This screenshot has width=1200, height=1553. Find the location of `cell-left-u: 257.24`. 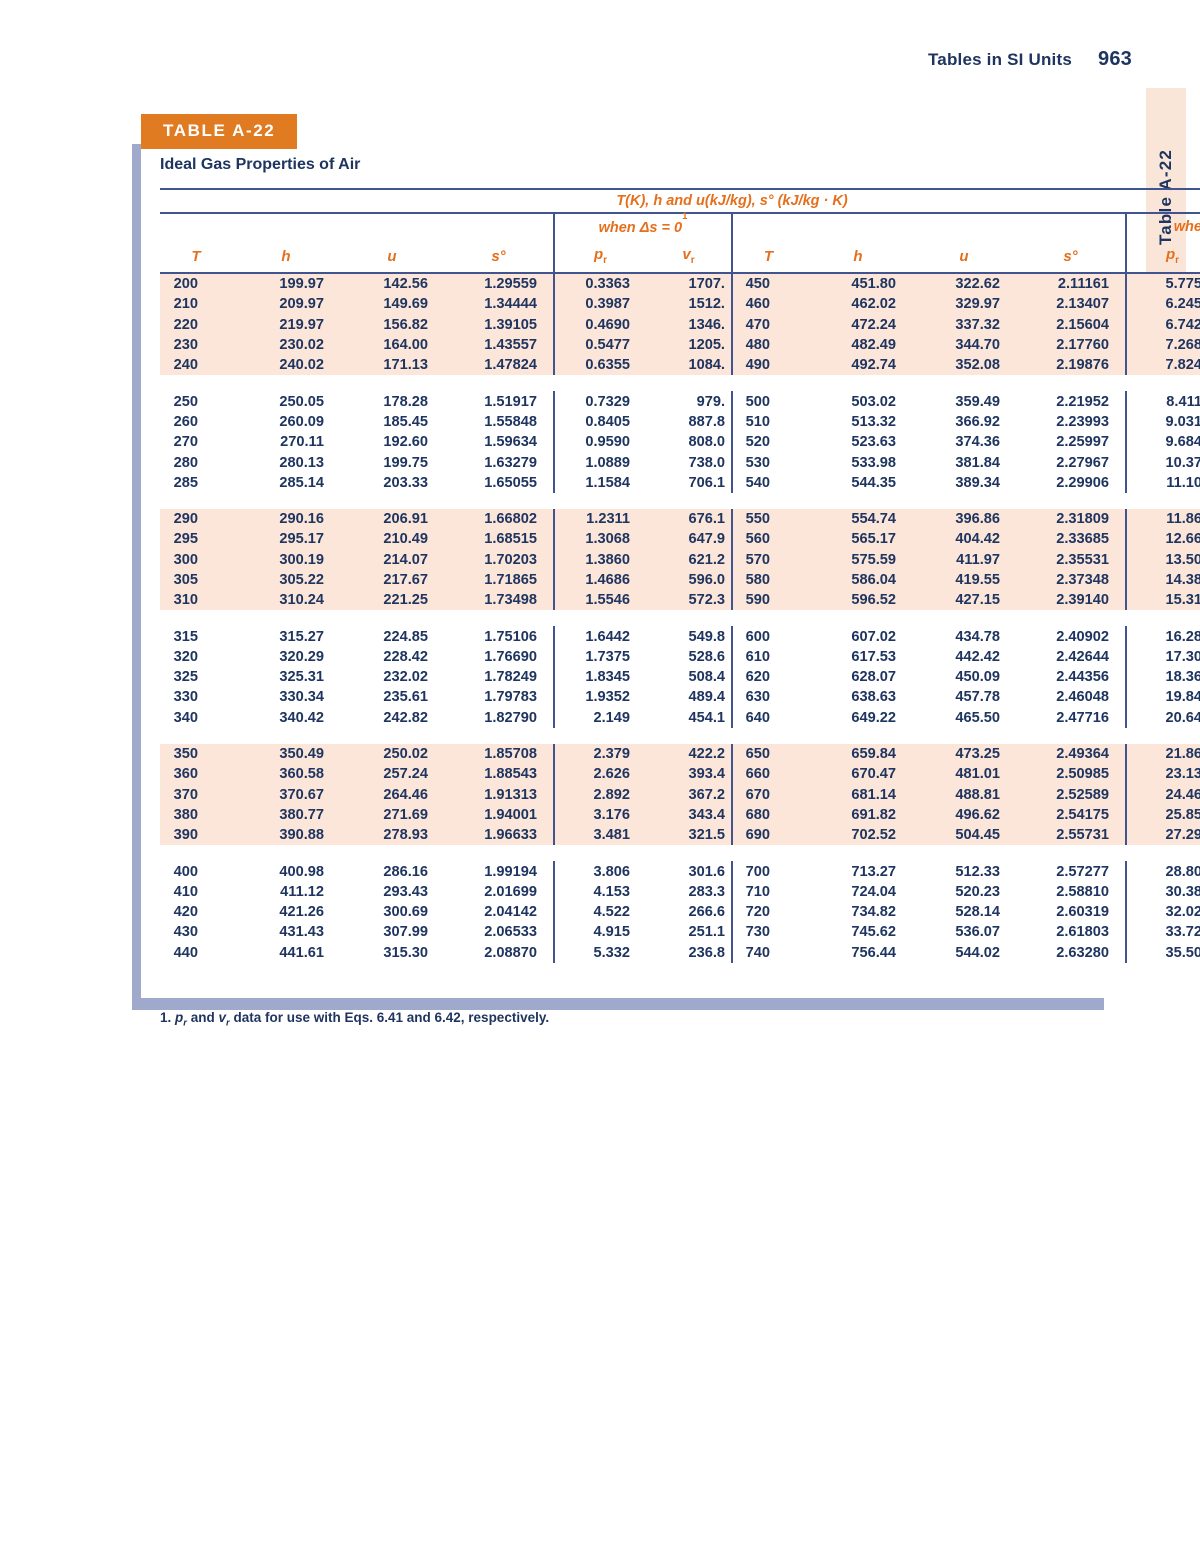

cell-left-u: 257.24 is located at coordinates (392, 774).